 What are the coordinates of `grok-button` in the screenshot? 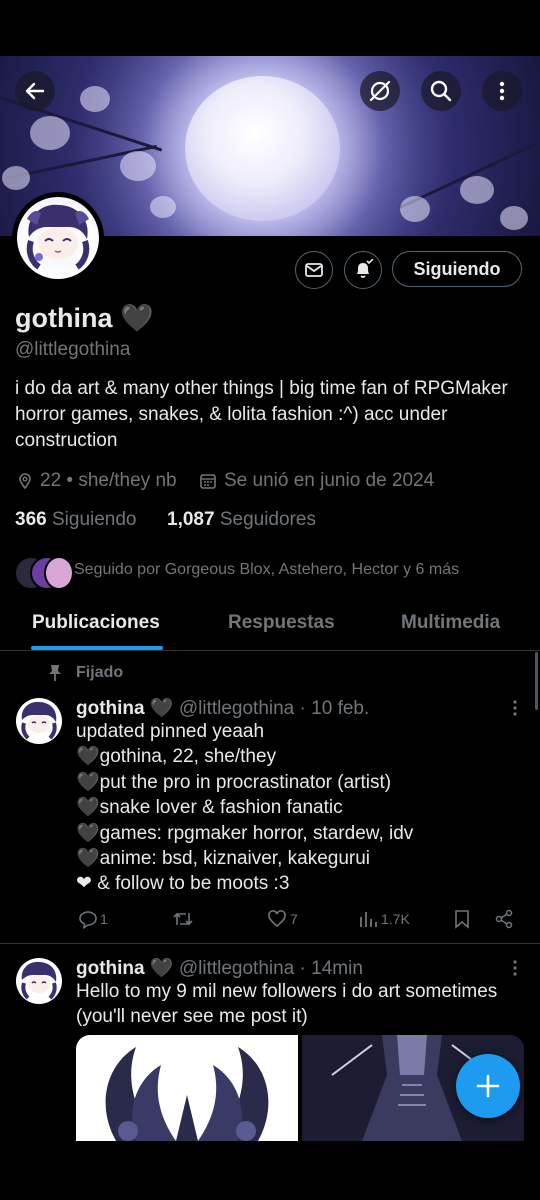 It's located at (380, 91).